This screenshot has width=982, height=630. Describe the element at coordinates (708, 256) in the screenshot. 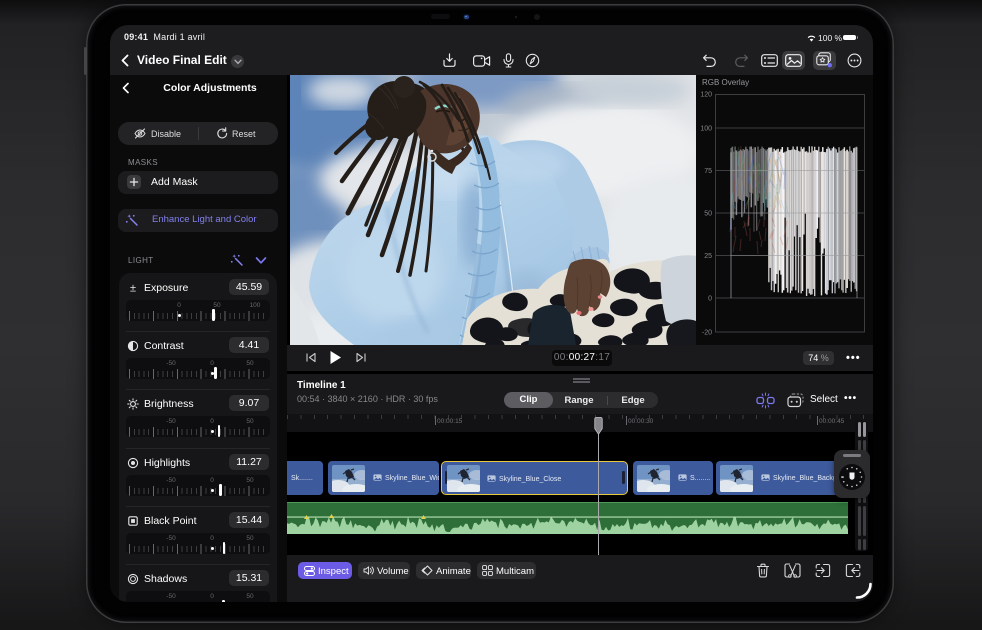

I see `svg-text: 25` at that location.